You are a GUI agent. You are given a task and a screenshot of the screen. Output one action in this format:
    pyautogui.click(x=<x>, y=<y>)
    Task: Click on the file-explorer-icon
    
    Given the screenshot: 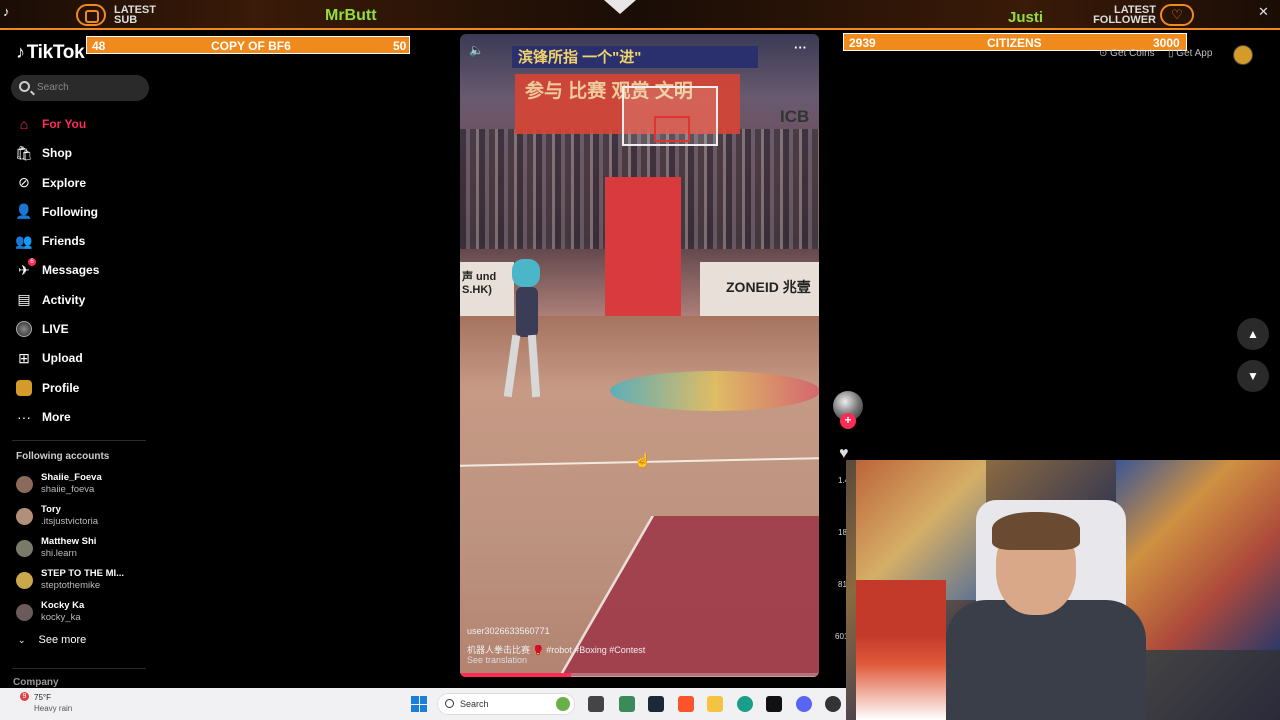 What is the action you would take?
    pyautogui.click(x=715, y=704)
    